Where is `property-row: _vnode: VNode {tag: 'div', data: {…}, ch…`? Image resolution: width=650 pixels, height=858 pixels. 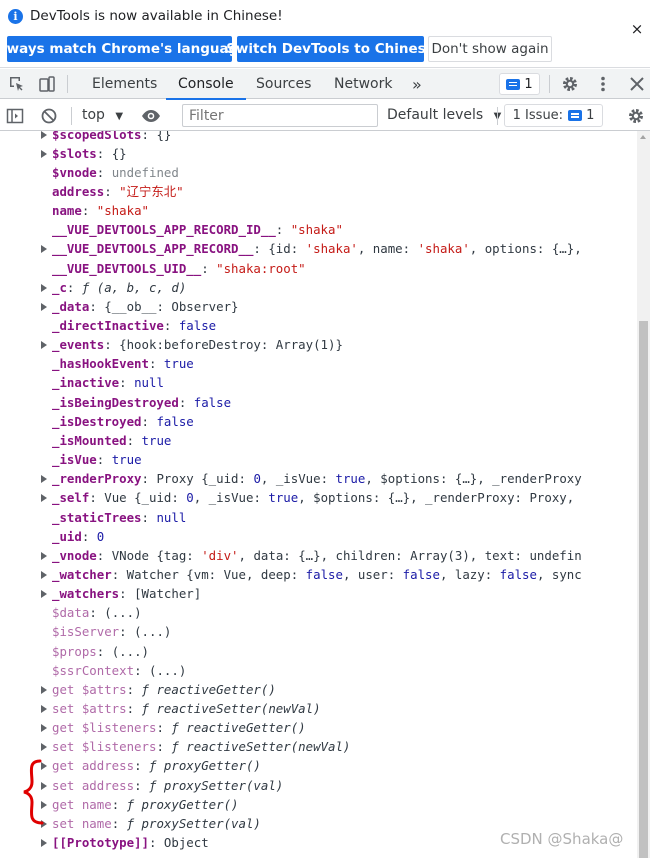
property-row: _vnode: VNode {tag: 'div', data: {…}, ch… is located at coordinates (307, 555).